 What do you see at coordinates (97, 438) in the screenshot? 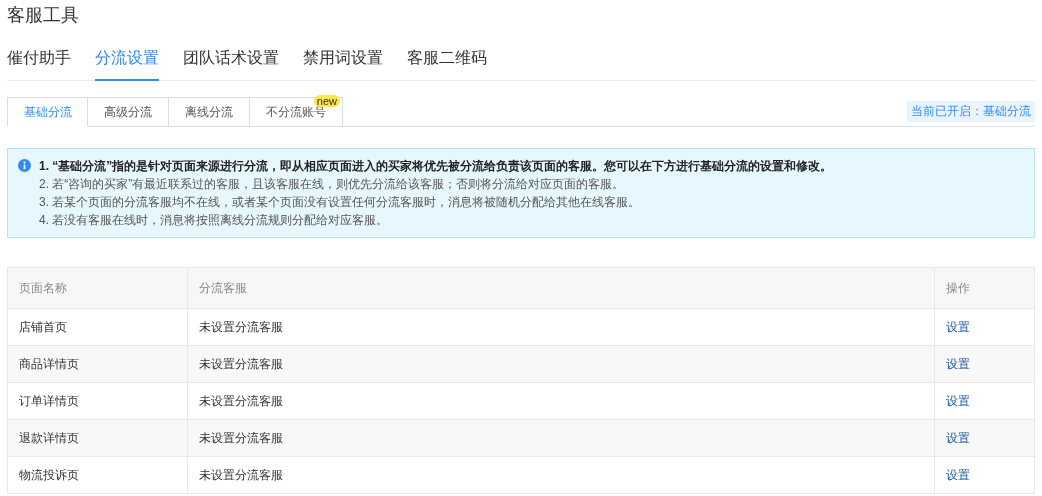
I see `table-cell: 退款详情页` at bounding box center [97, 438].